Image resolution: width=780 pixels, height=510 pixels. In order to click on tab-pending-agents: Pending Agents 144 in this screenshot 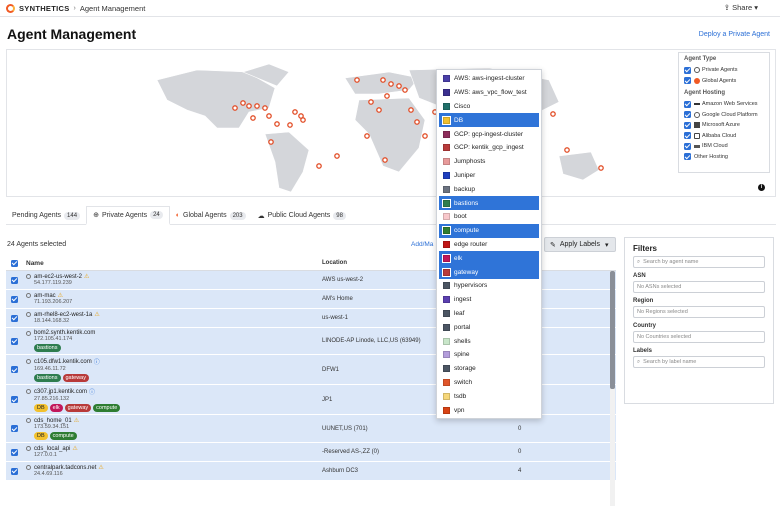, I will do `click(46, 215)`.